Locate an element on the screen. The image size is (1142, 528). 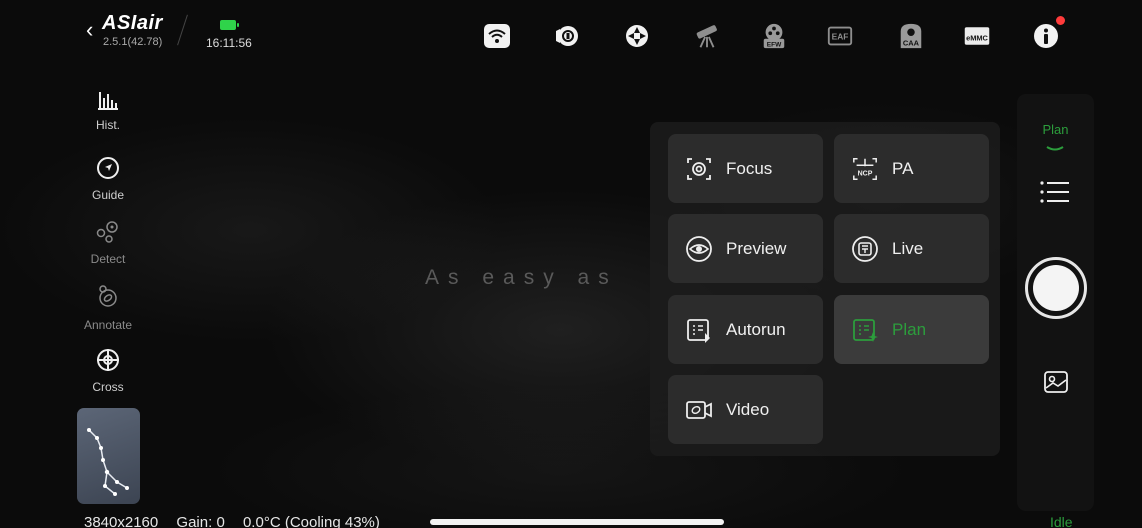
shutter-inner is located at coordinates (1056, 288).